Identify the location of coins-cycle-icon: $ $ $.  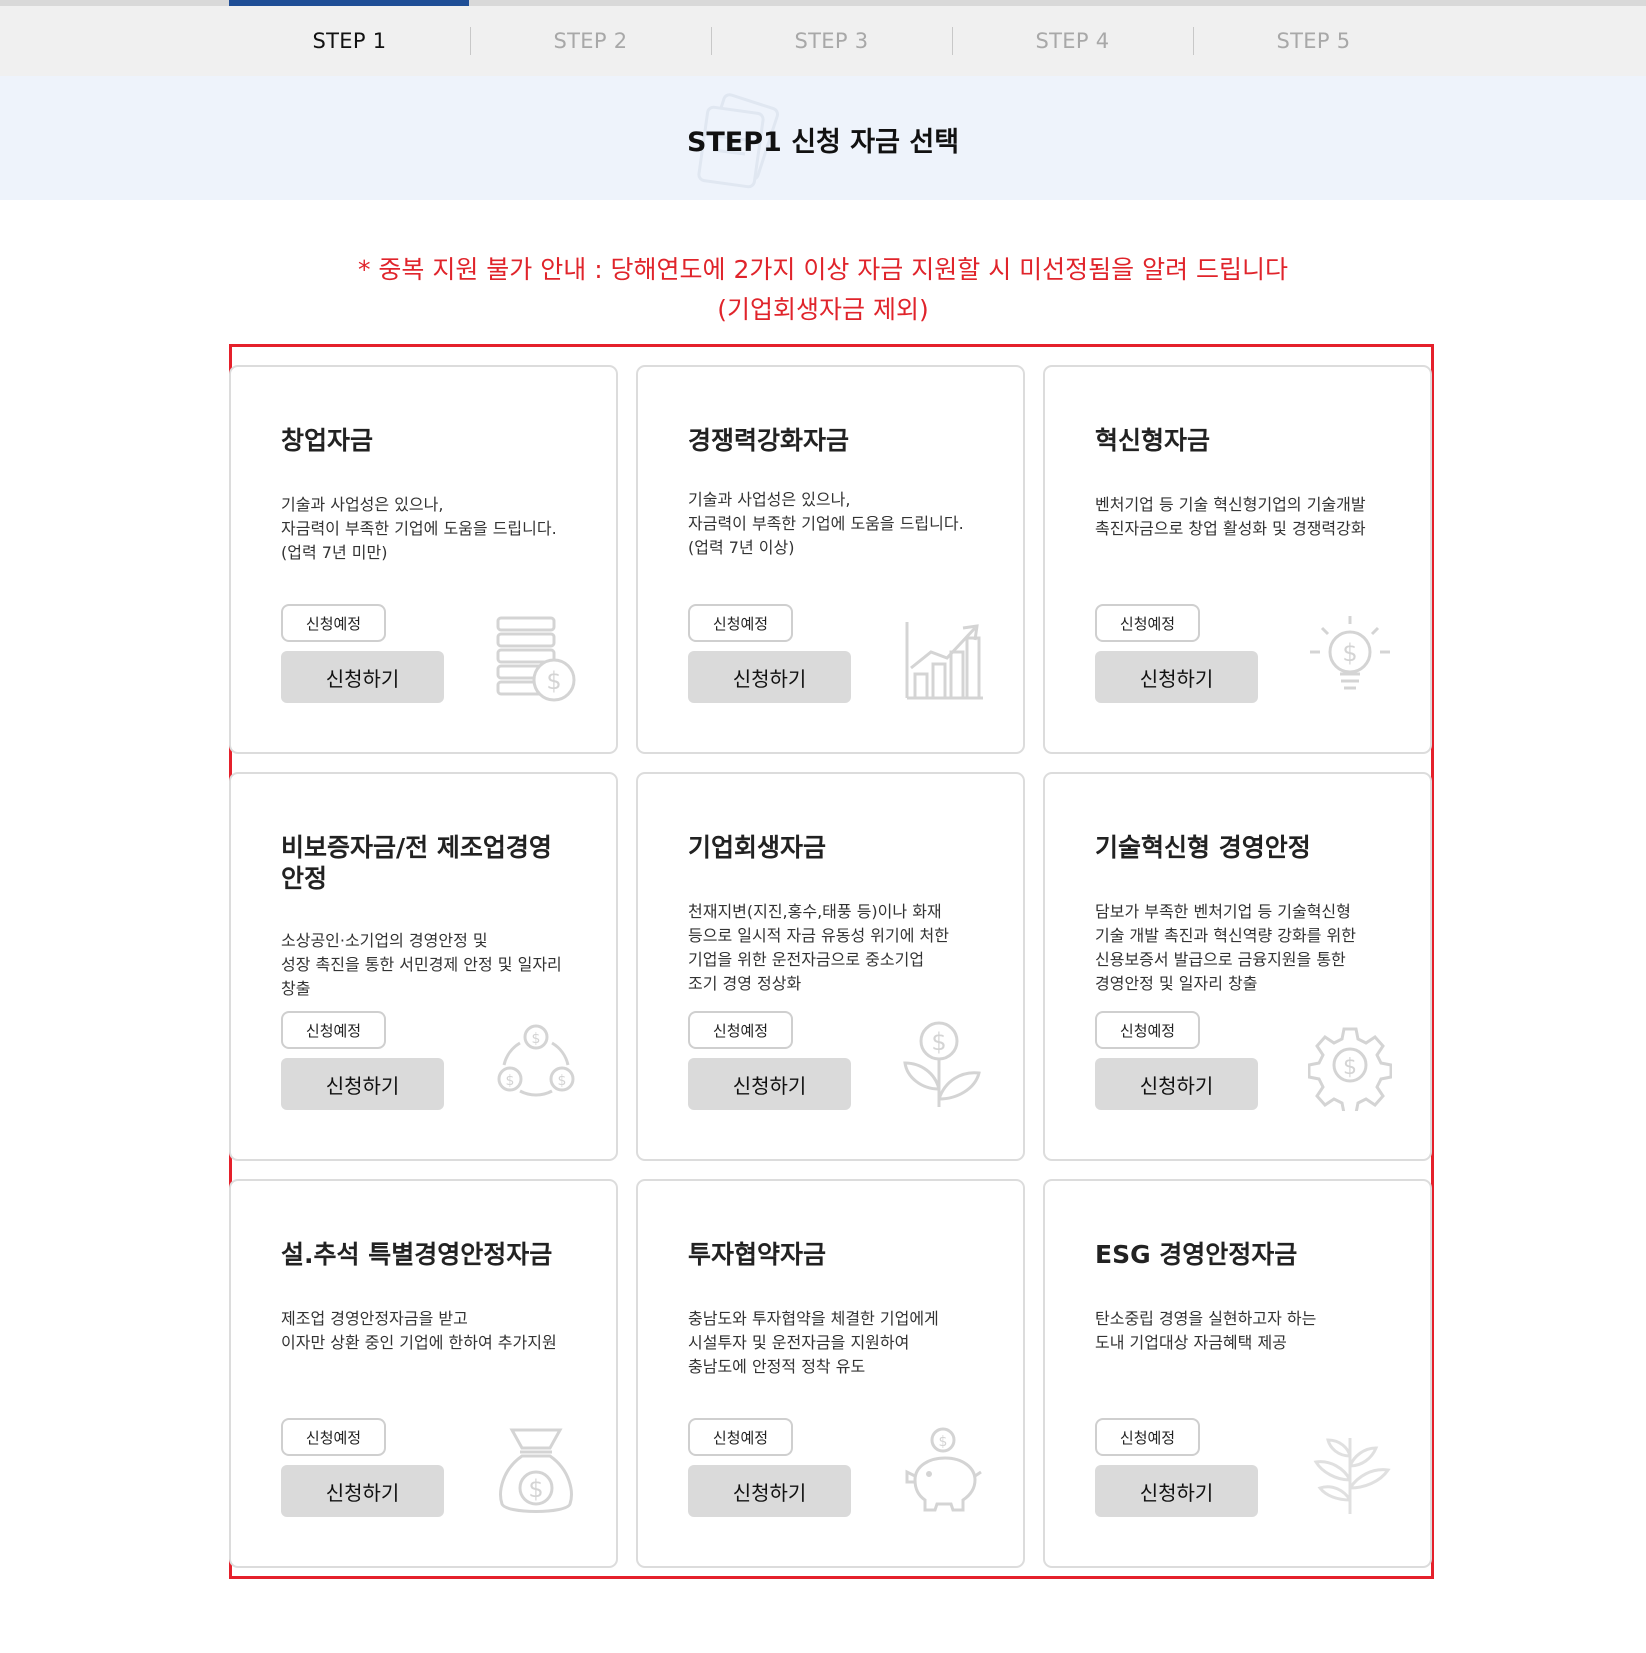
(536, 1065).